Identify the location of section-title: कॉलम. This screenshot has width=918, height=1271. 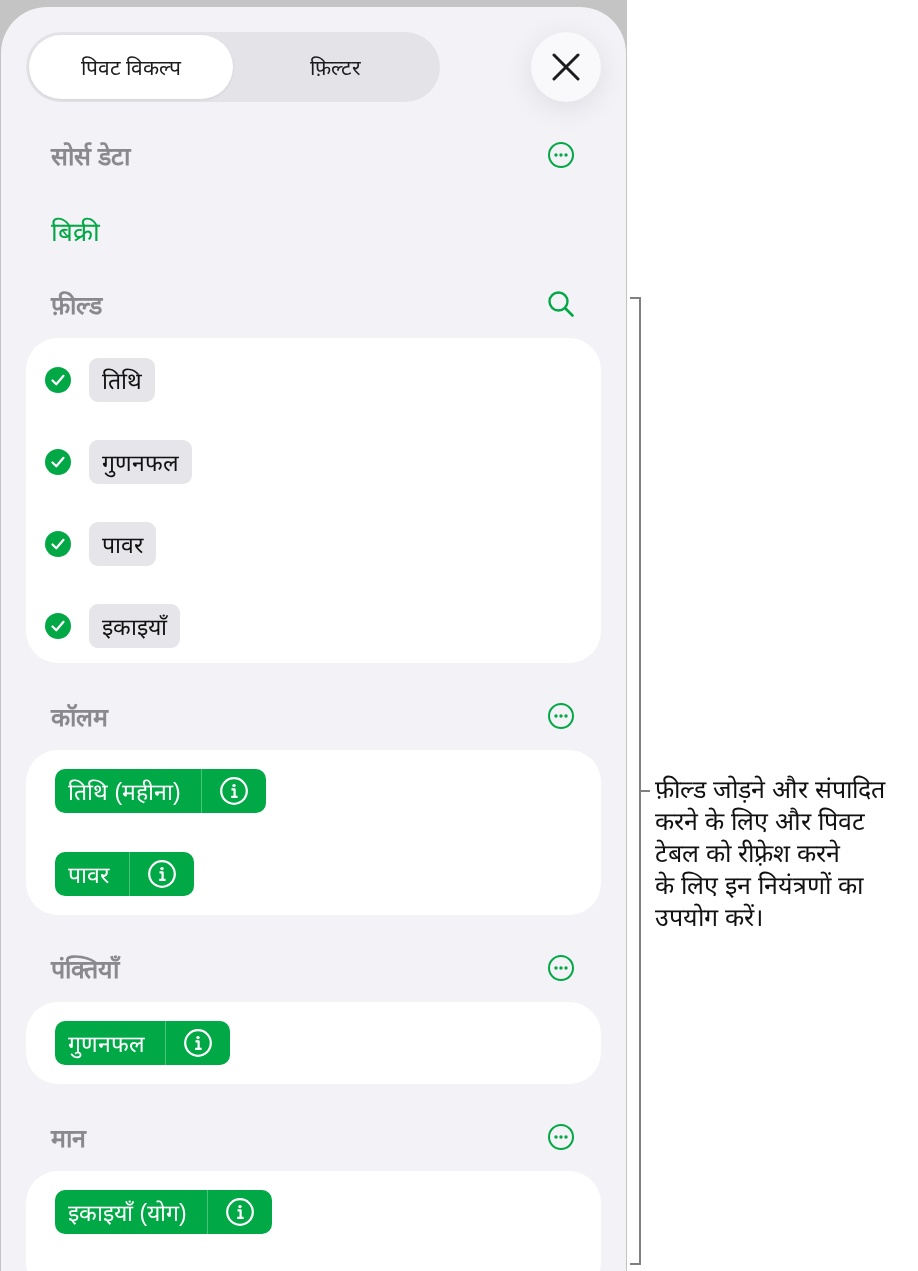
(79, 717).